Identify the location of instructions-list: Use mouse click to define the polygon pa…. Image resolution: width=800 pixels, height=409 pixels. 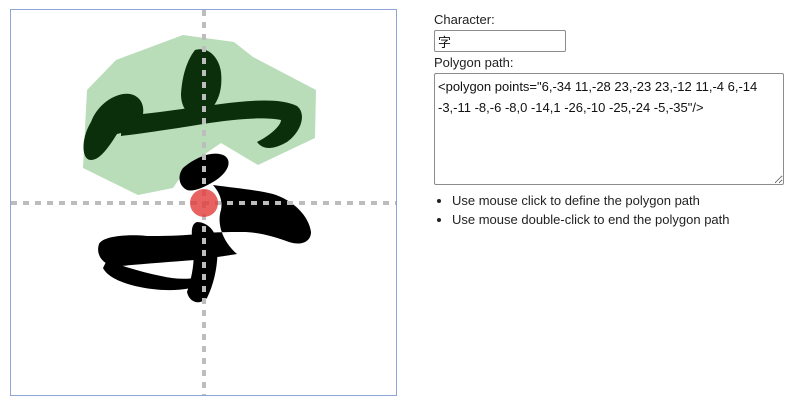
(614, 210).